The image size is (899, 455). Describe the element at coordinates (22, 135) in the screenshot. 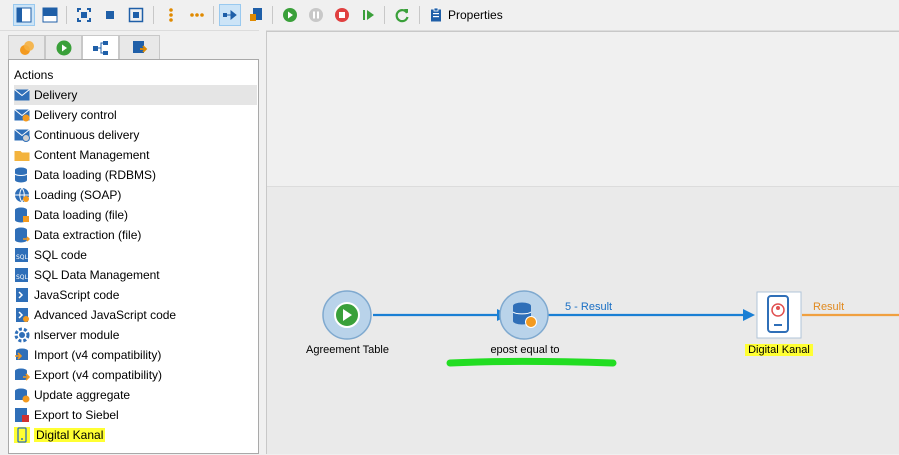

I see `continuous-delivery-icon` at that location.